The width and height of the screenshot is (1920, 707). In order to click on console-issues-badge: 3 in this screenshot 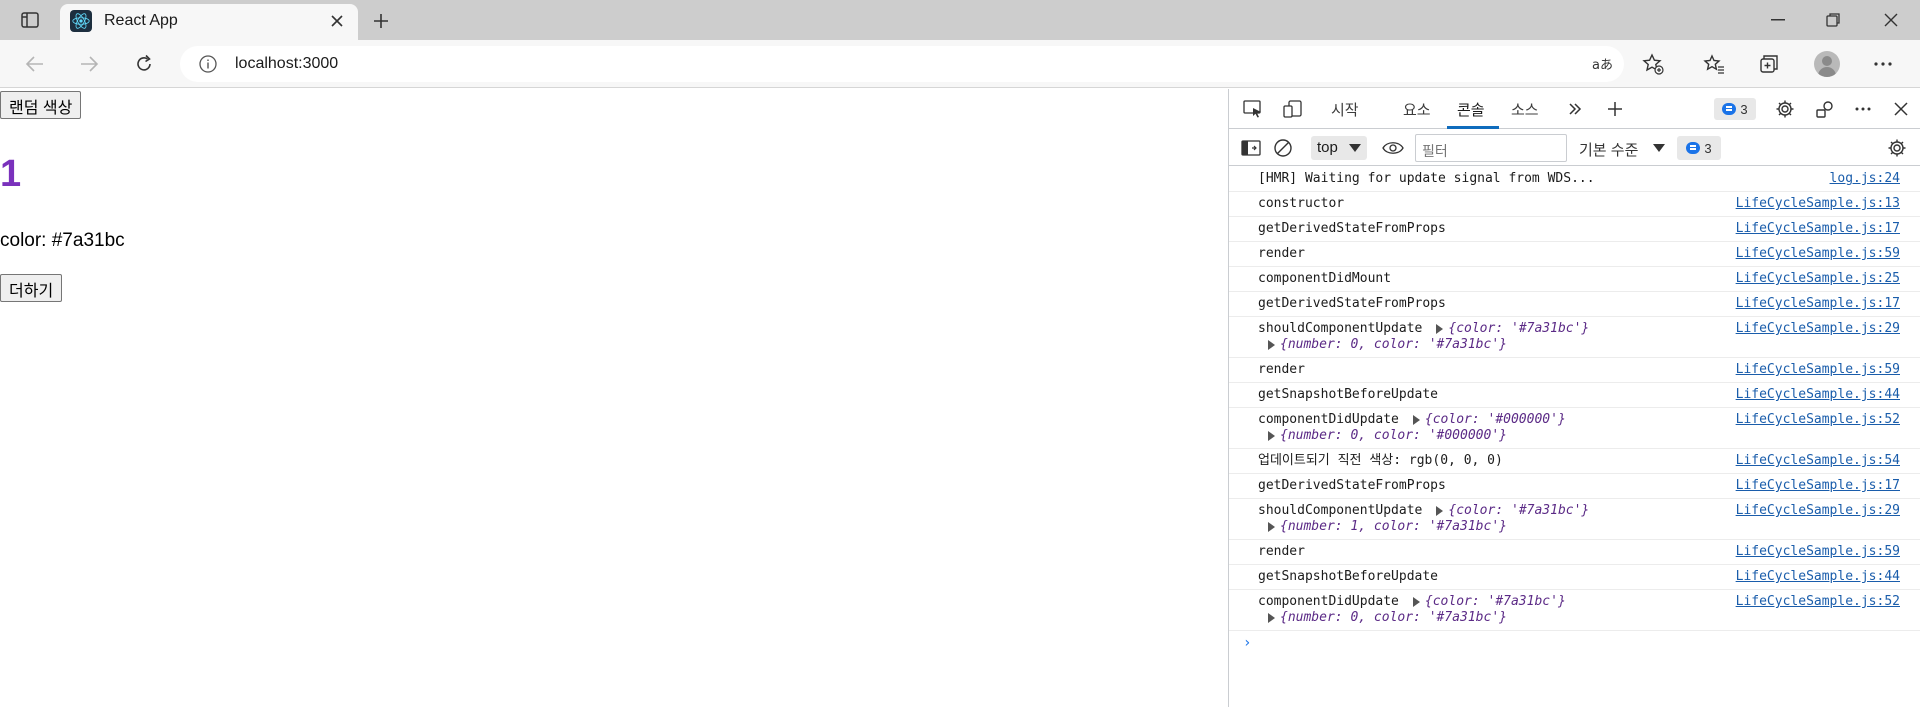, I will do `click(1699, 148)`.